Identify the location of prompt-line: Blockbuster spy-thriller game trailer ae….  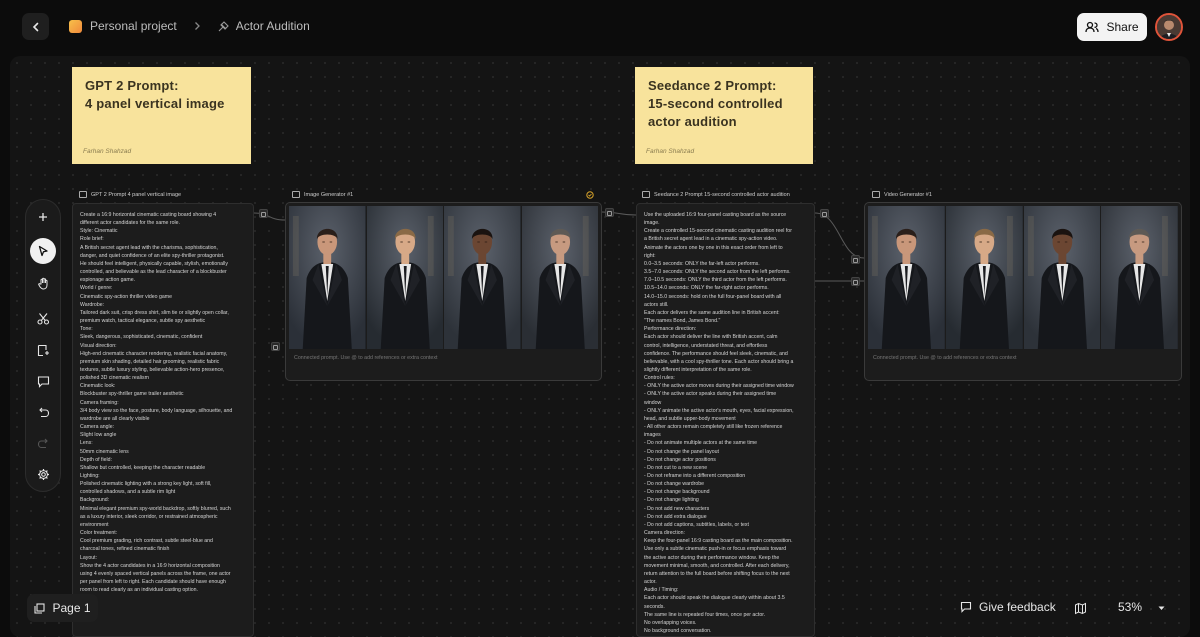
(132, 394).